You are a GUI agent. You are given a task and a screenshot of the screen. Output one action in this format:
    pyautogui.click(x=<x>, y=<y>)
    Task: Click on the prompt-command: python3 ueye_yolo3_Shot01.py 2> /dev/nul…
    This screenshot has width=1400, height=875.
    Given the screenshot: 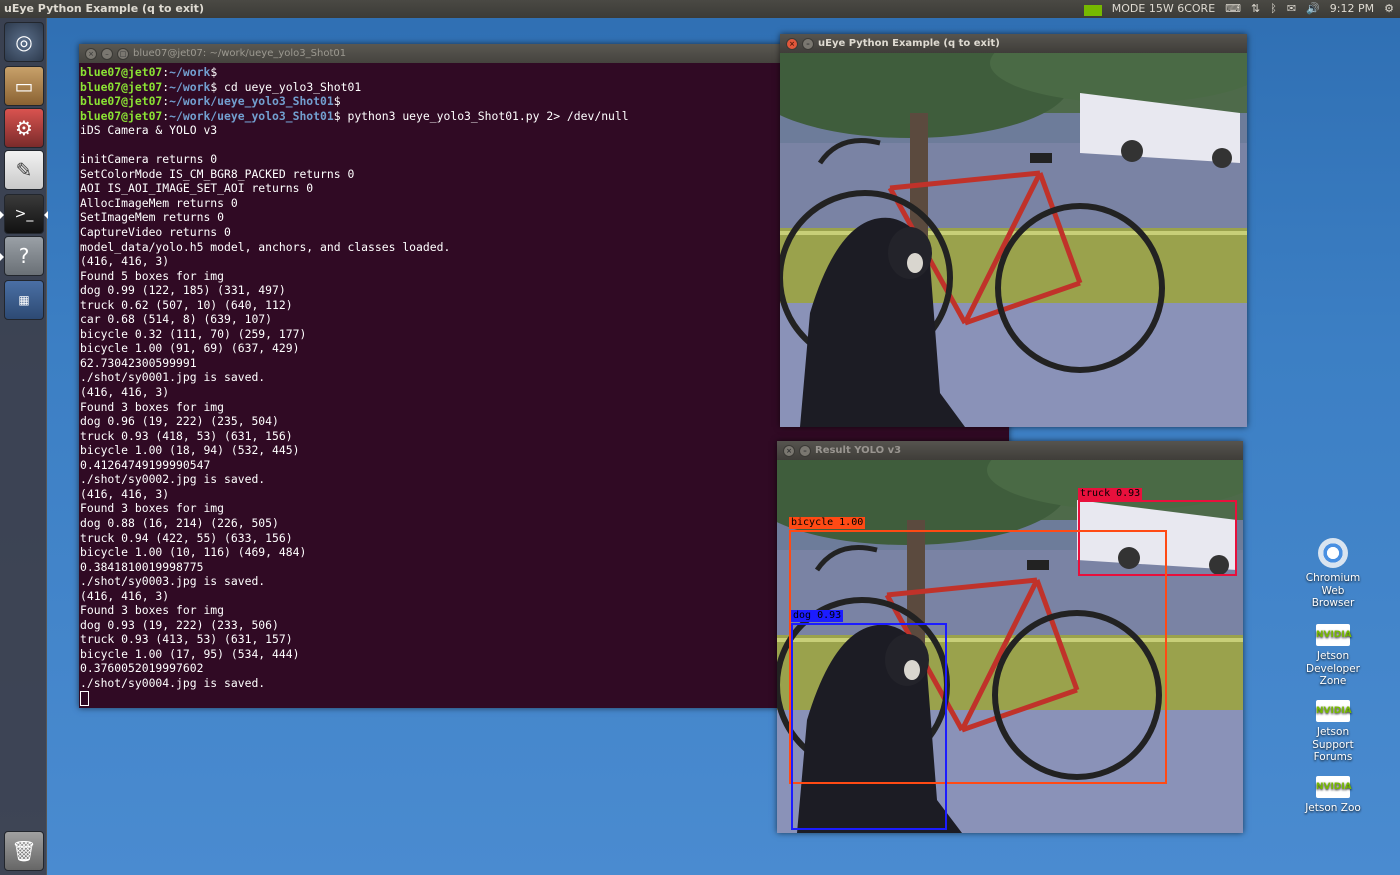 What is the action you would take?
    pyautogui.click(x=484, y=115)
    